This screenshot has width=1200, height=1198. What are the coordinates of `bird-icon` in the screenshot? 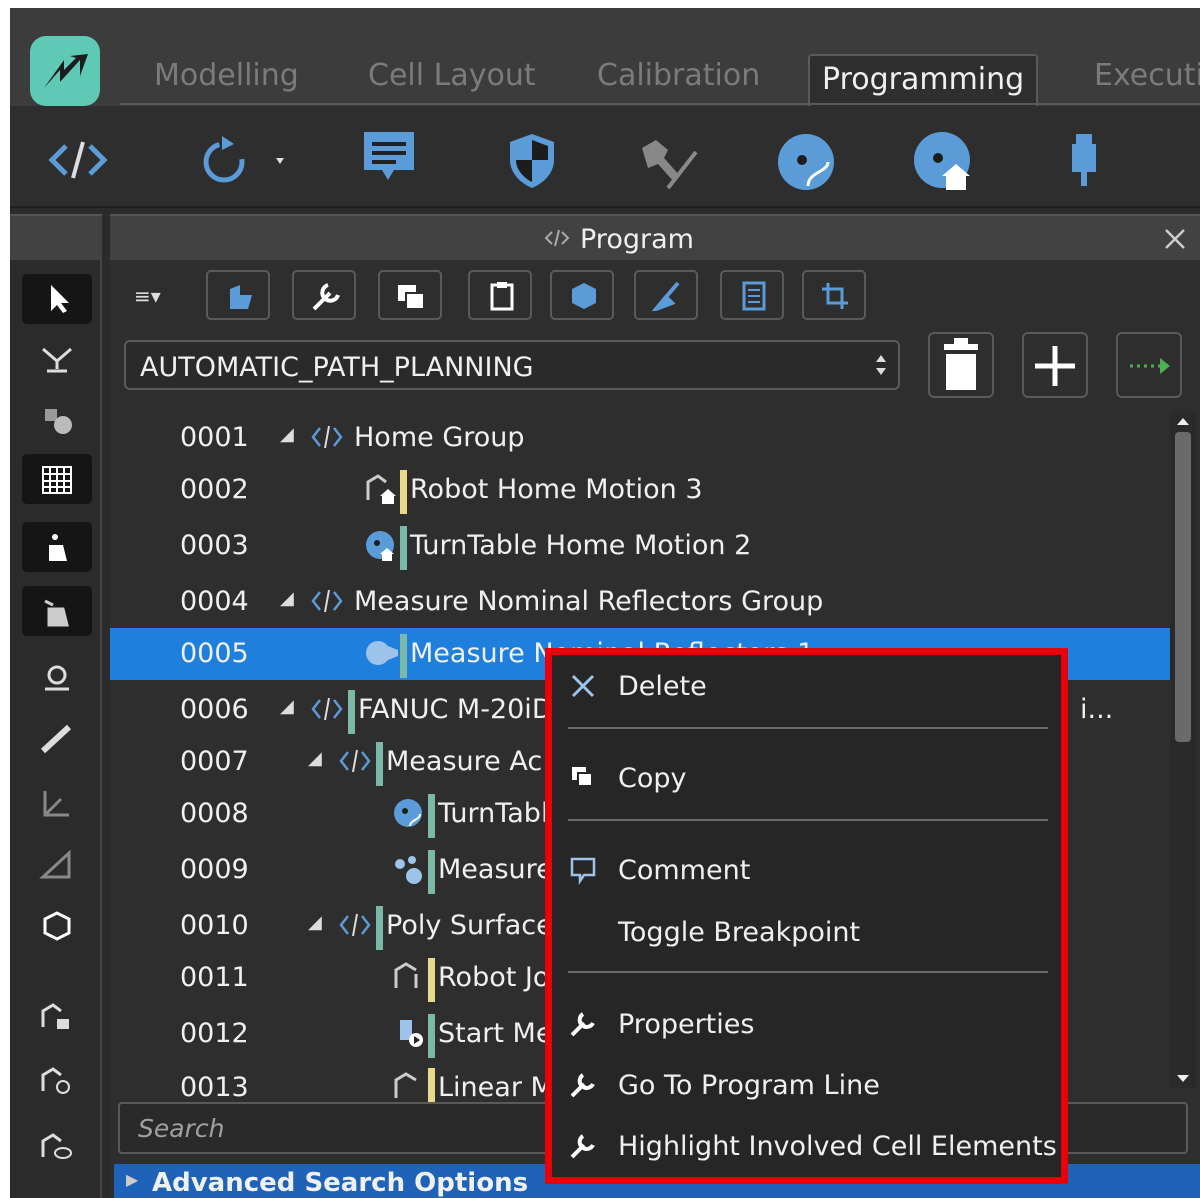 It's located at (57, 360).